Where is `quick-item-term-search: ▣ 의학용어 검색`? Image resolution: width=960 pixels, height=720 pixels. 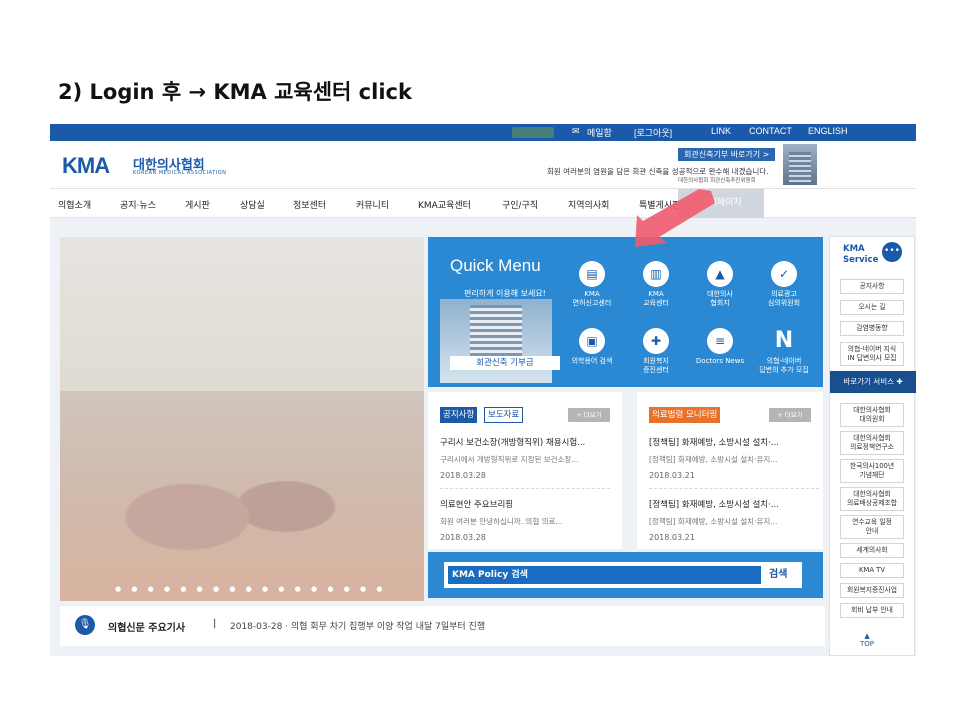
quick-item-term-search: ▣ 의학용어 검색 is located at coordinates (592, 347).